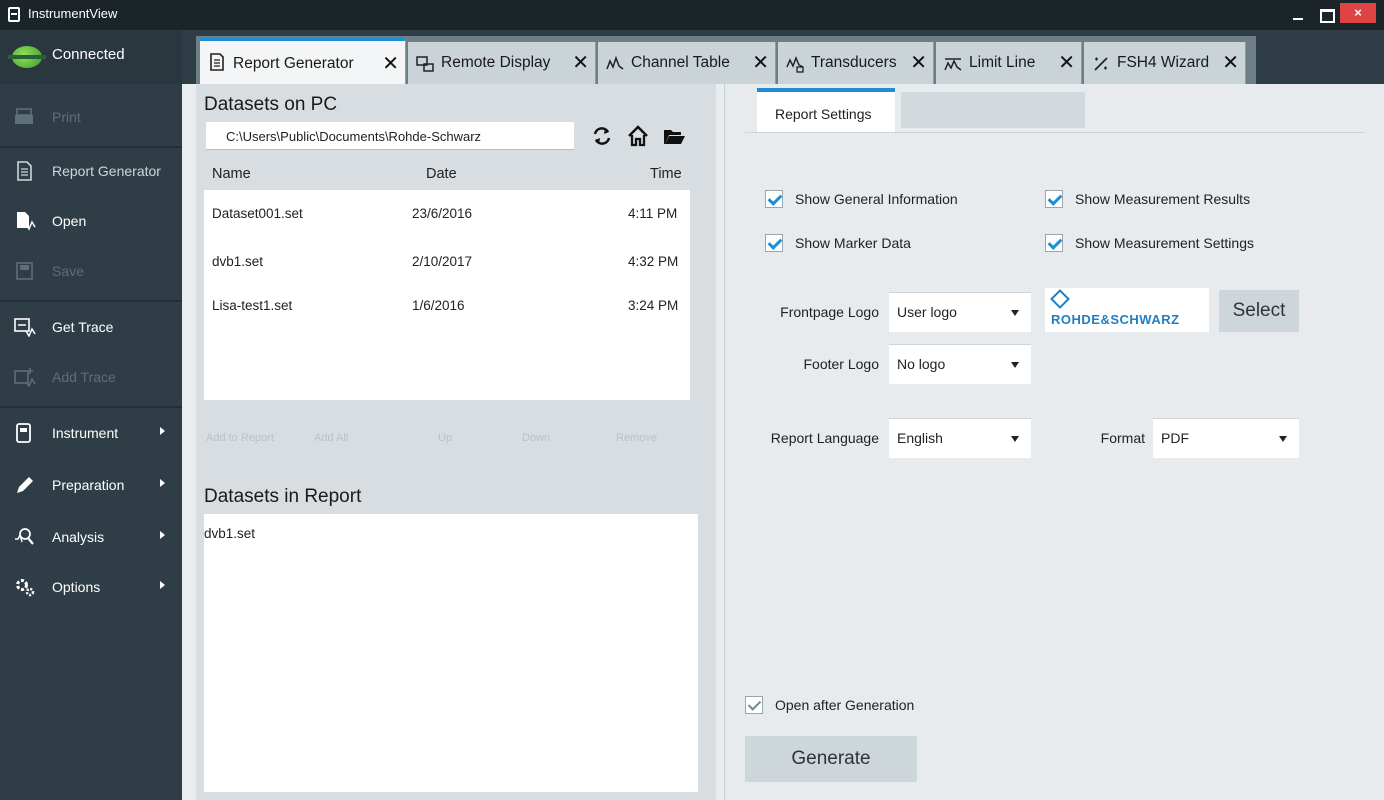  Describe the element at coordinates (438, 305) in the screenshot. I see `dataset-date: 1/6/2016` at that location.